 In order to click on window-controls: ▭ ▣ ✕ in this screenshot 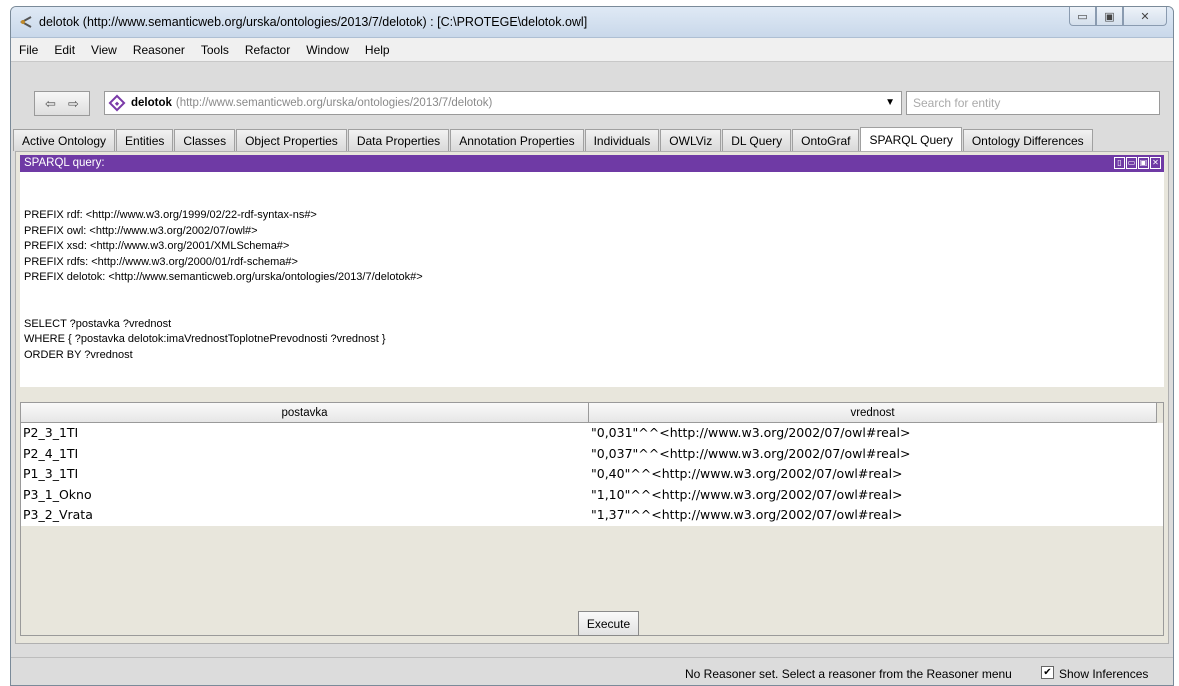, I will do `click(1118, 17)`.